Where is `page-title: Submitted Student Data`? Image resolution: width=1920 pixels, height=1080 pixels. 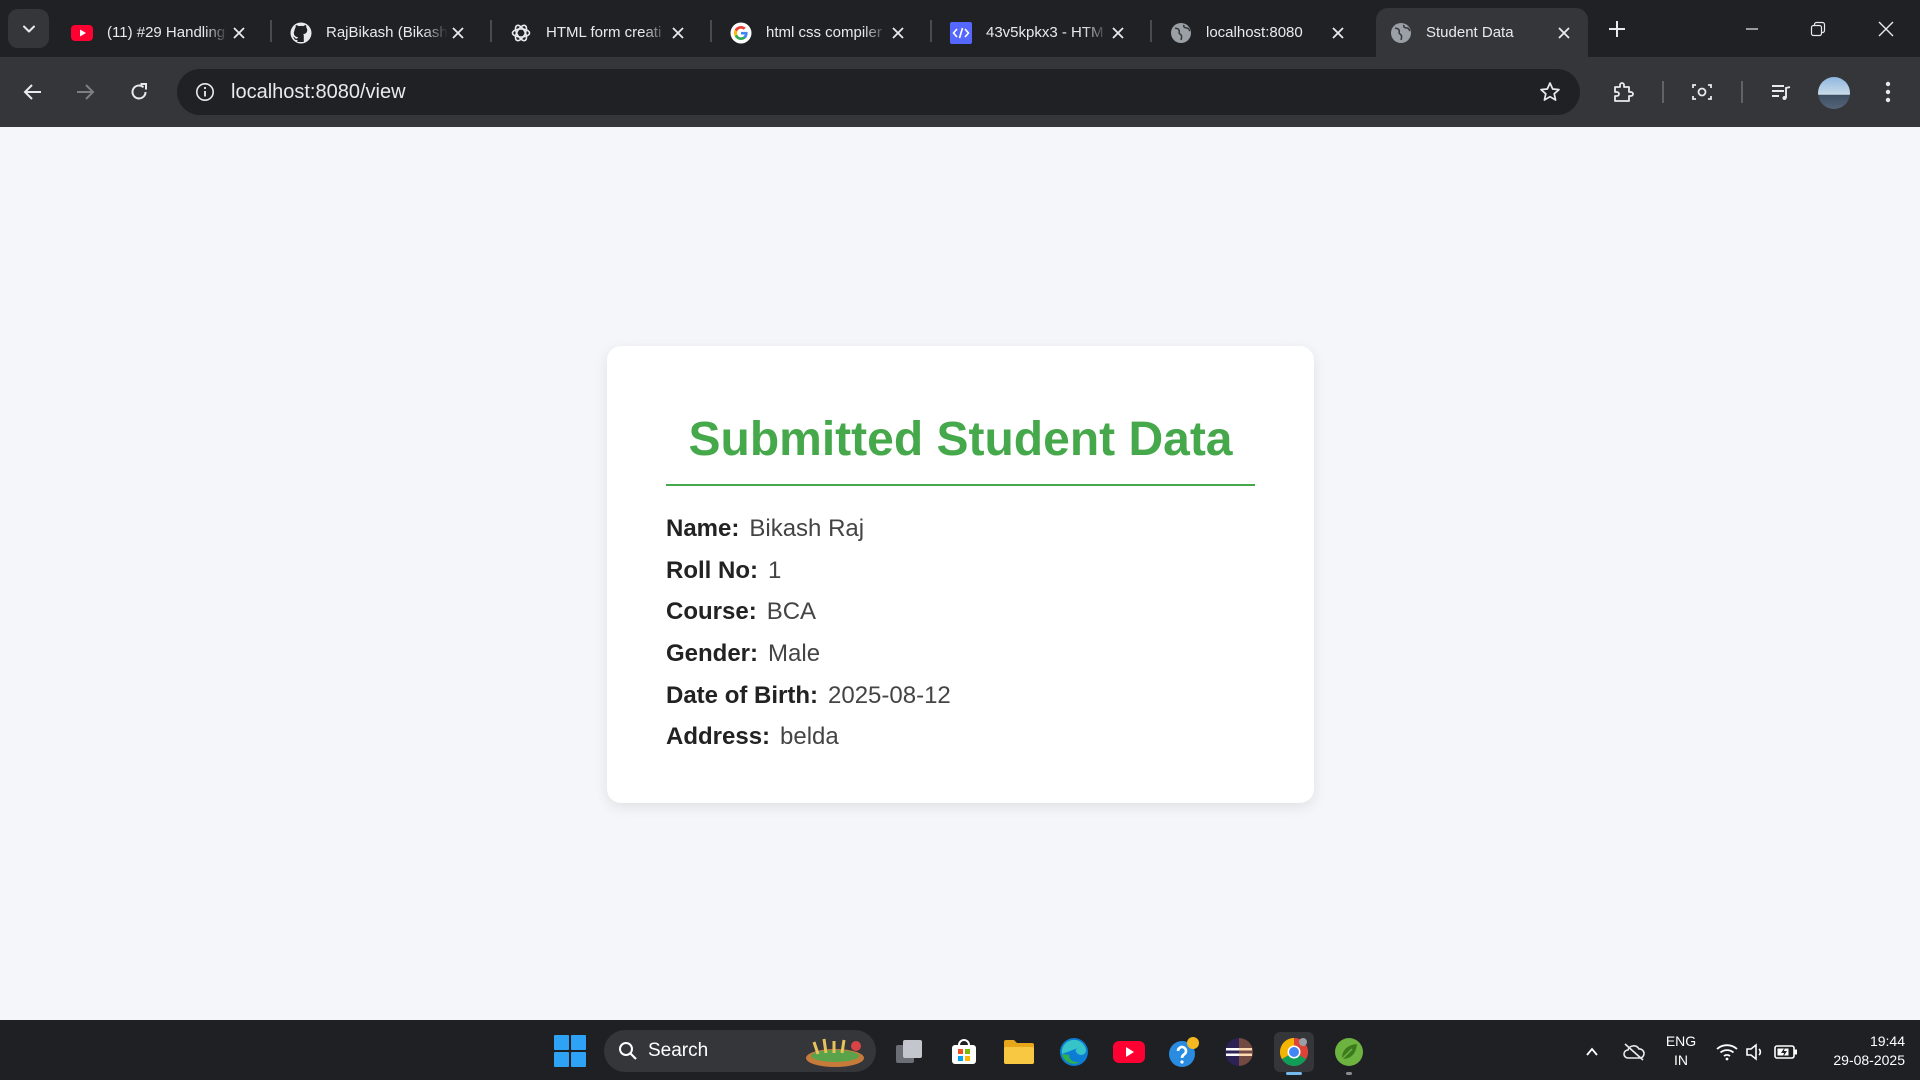
page-title: Submitted Student Data is located at coordinates (960, 439).